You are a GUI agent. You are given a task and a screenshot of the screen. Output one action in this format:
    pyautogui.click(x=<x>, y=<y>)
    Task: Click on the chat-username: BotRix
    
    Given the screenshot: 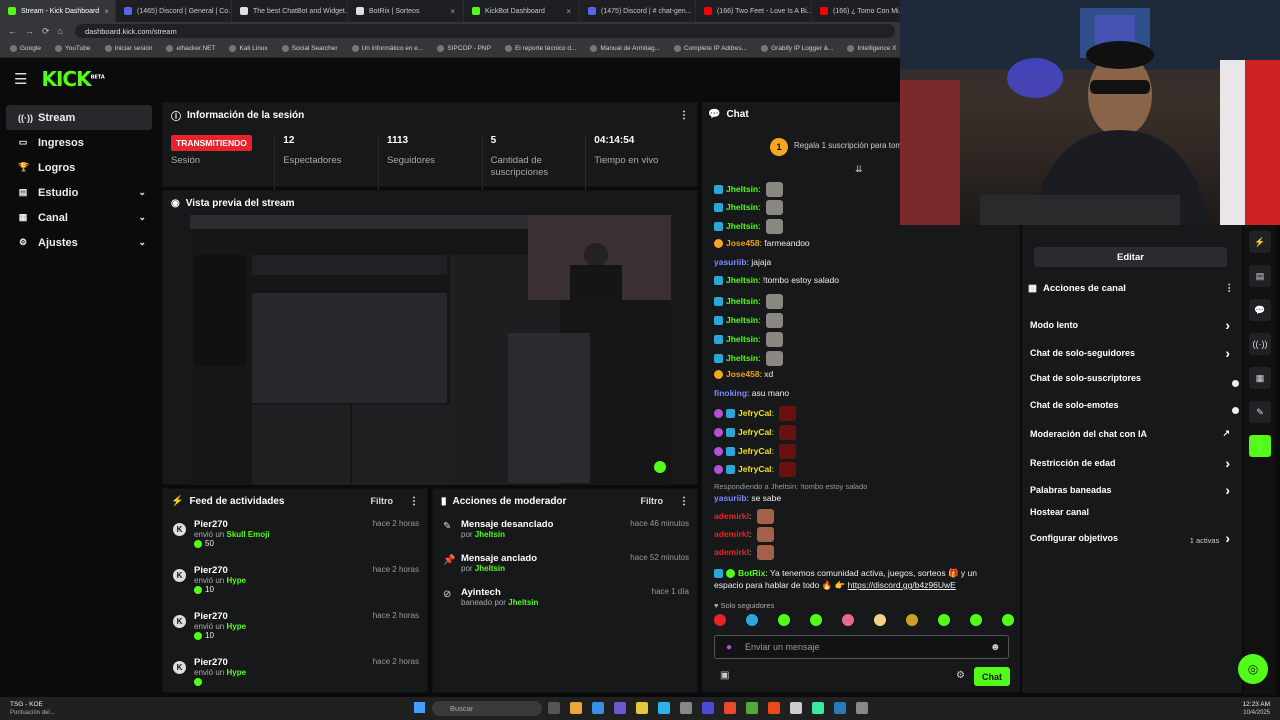 What is the action you would take?
    pyautogui.click(x=751, y=573)
    